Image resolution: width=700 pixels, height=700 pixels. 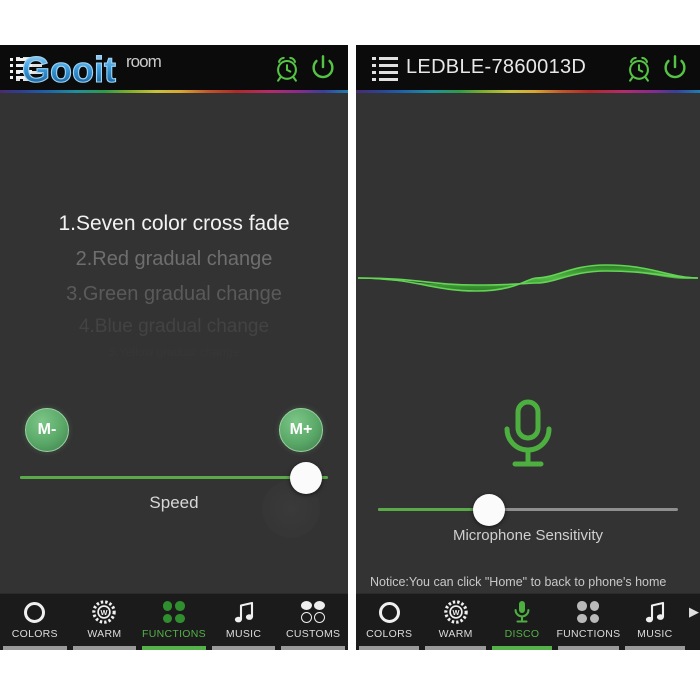 What do you see at coordinates (174, 326) in the screenshot?
I see `function-item: 4.Blue gradual change` at bounding box center [174, 326].